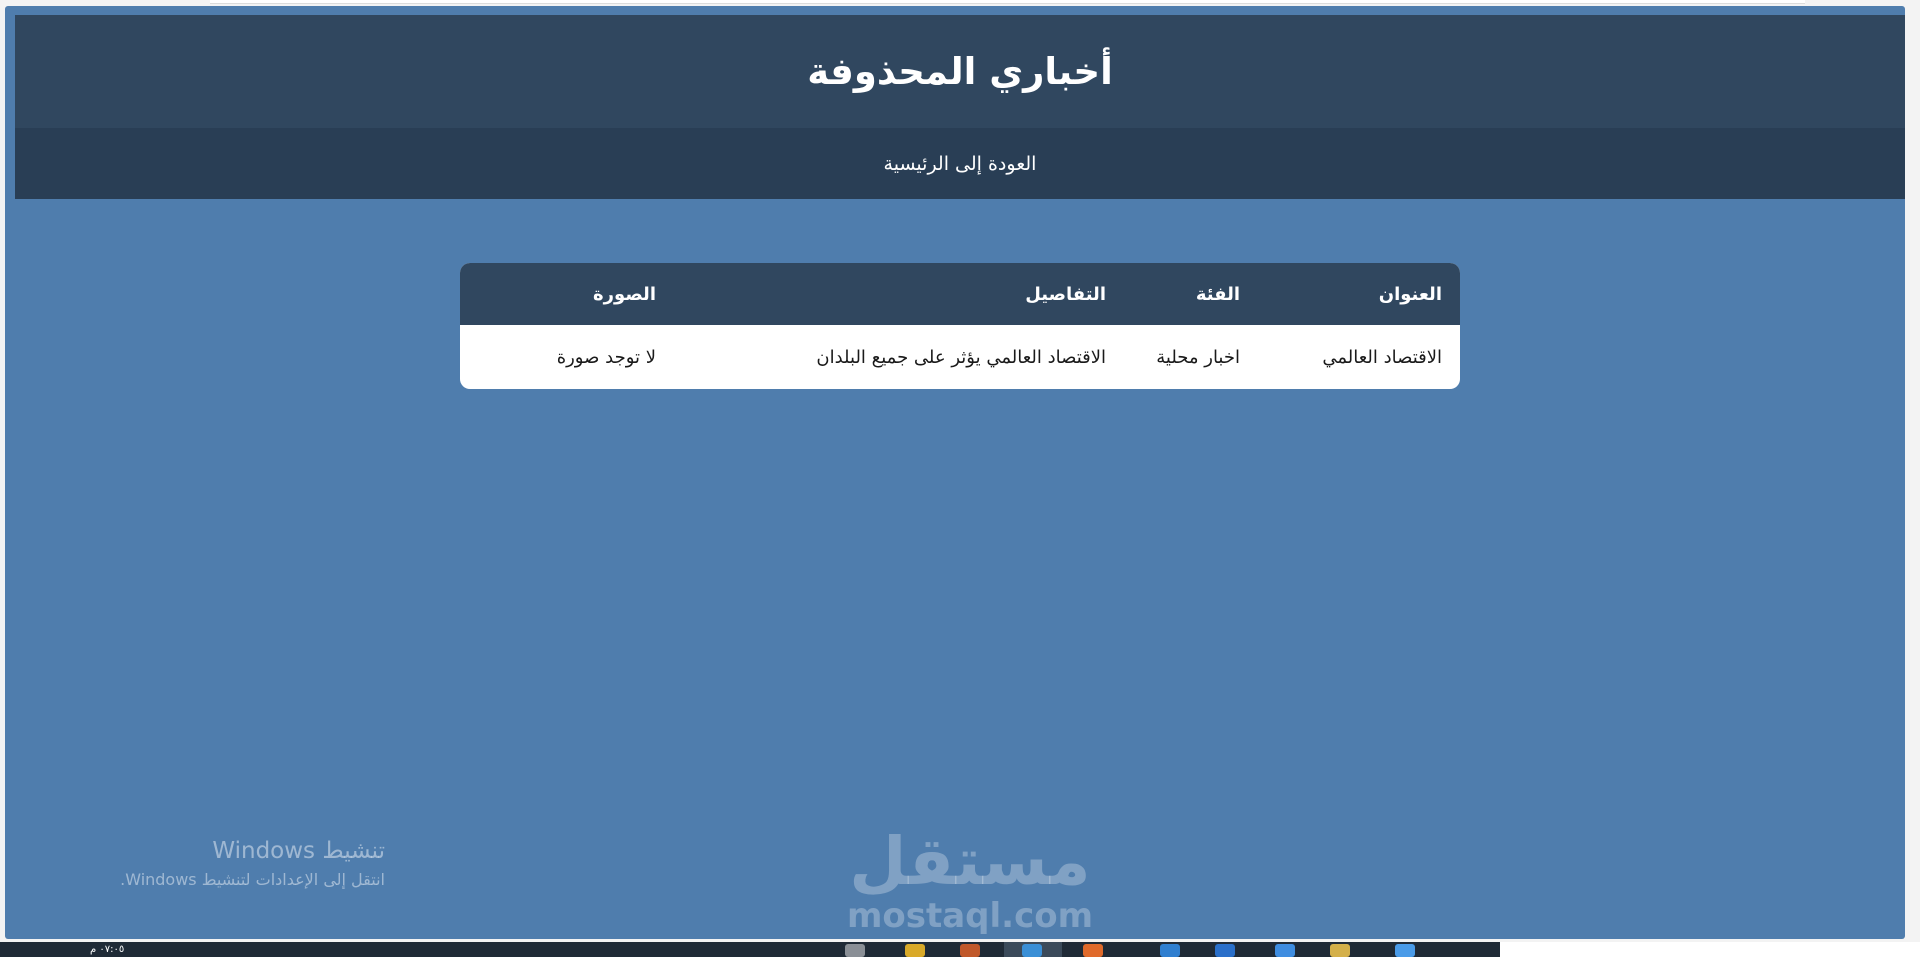 Image resolution: width=1920 pixels, height=957 pixels. I want to click on watermark-subtitle: انتقل إلى الإعدادات لتنشيط Windows., so click(252, 879).